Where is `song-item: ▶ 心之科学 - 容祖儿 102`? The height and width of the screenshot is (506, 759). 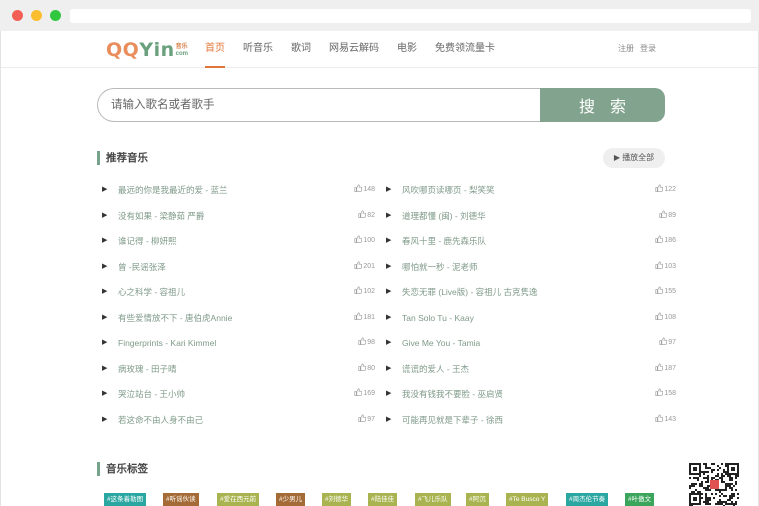
song-item: ▶ 心之科学 - 容祖儿 102 is located at coordinates (238, 292).